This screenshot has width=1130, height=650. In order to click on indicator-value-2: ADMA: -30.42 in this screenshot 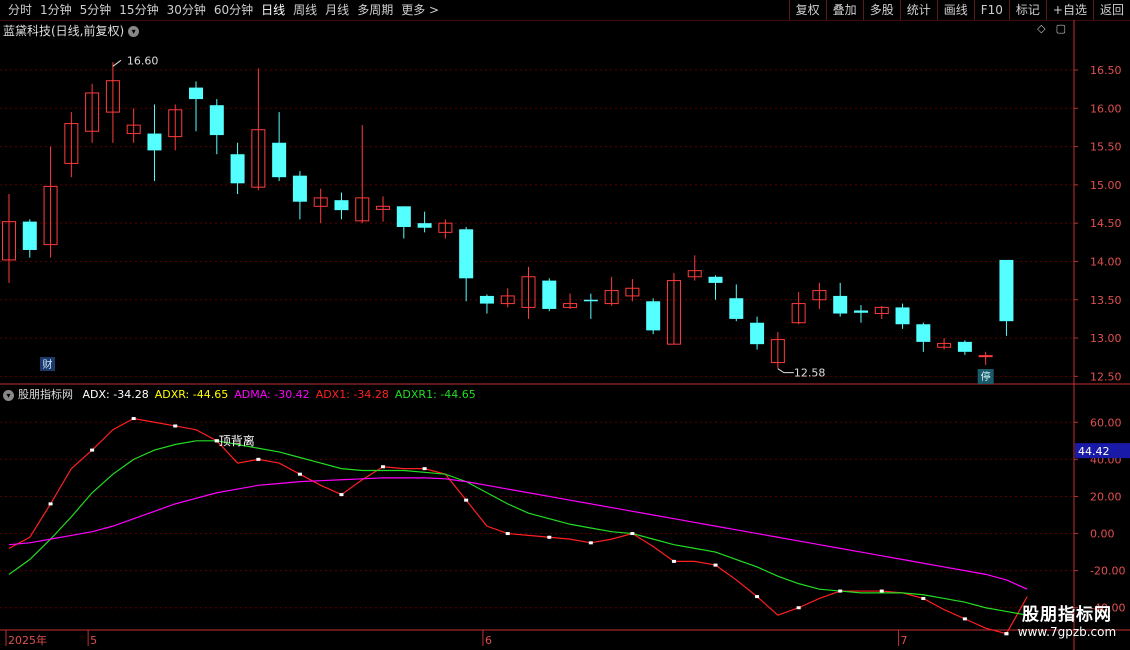, I will do `click(272, 394)`.